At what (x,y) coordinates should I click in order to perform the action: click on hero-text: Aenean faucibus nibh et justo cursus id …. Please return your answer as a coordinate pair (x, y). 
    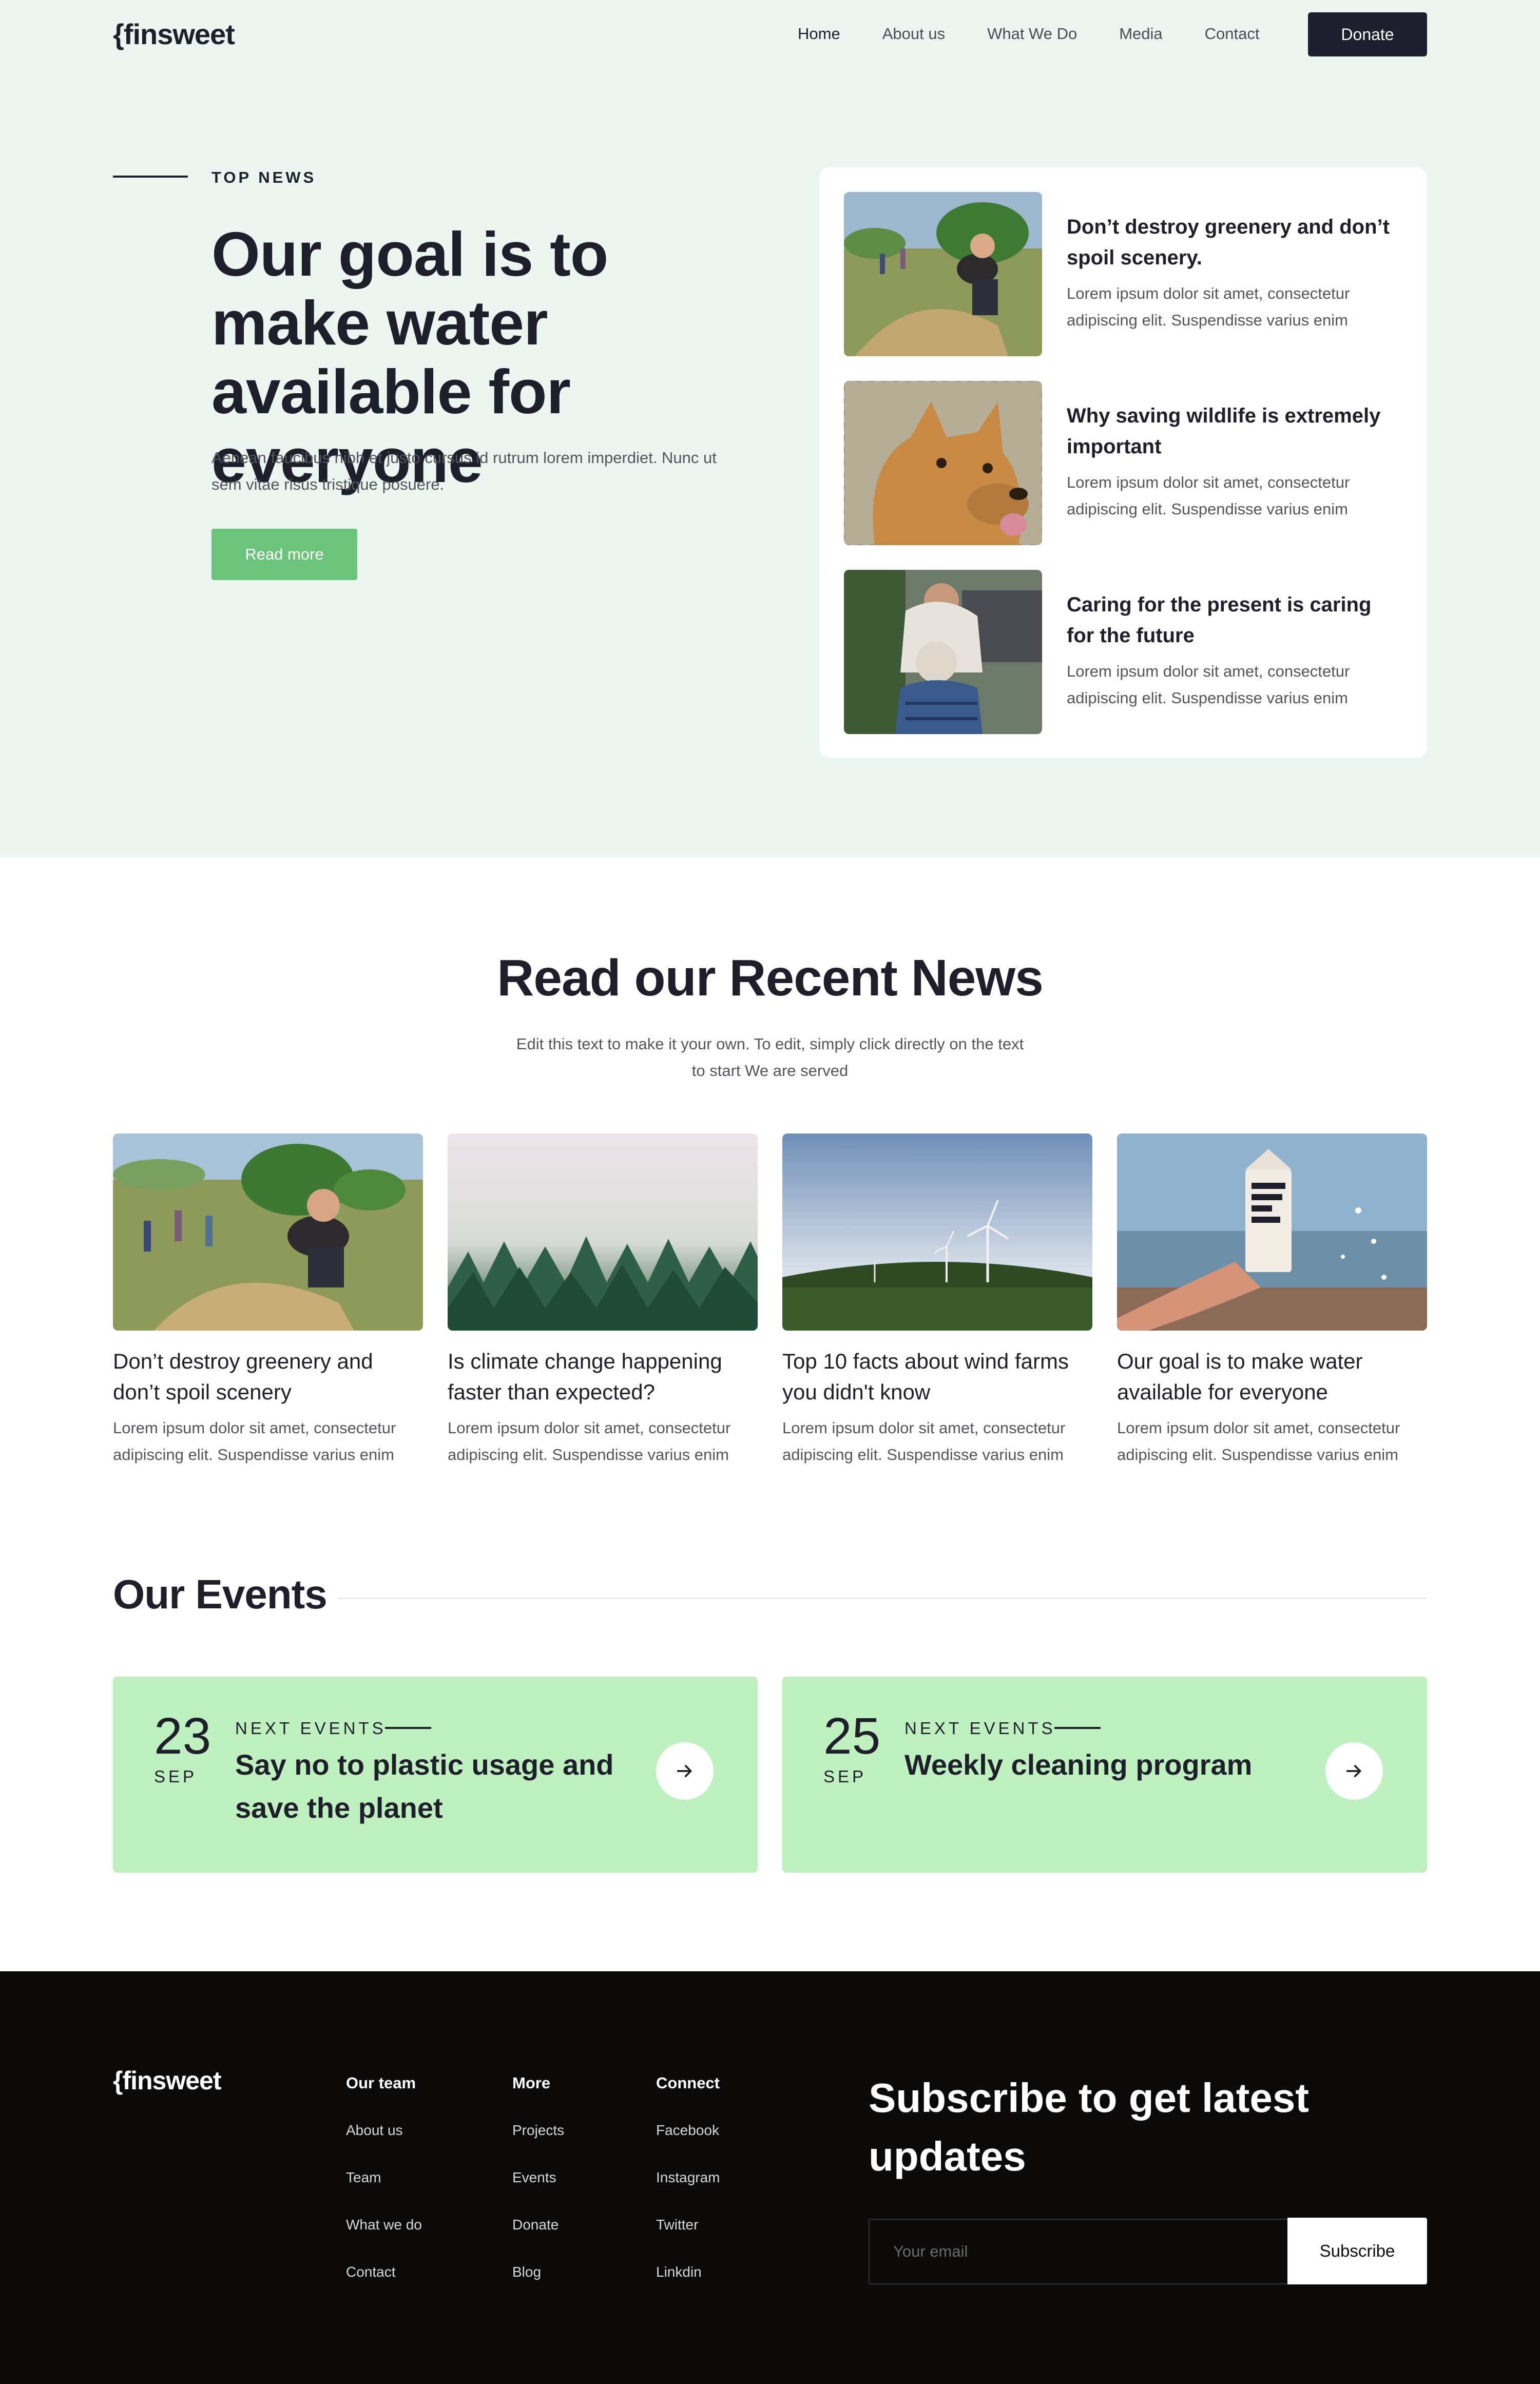
    Looking at the image, I should click on (464, 471).